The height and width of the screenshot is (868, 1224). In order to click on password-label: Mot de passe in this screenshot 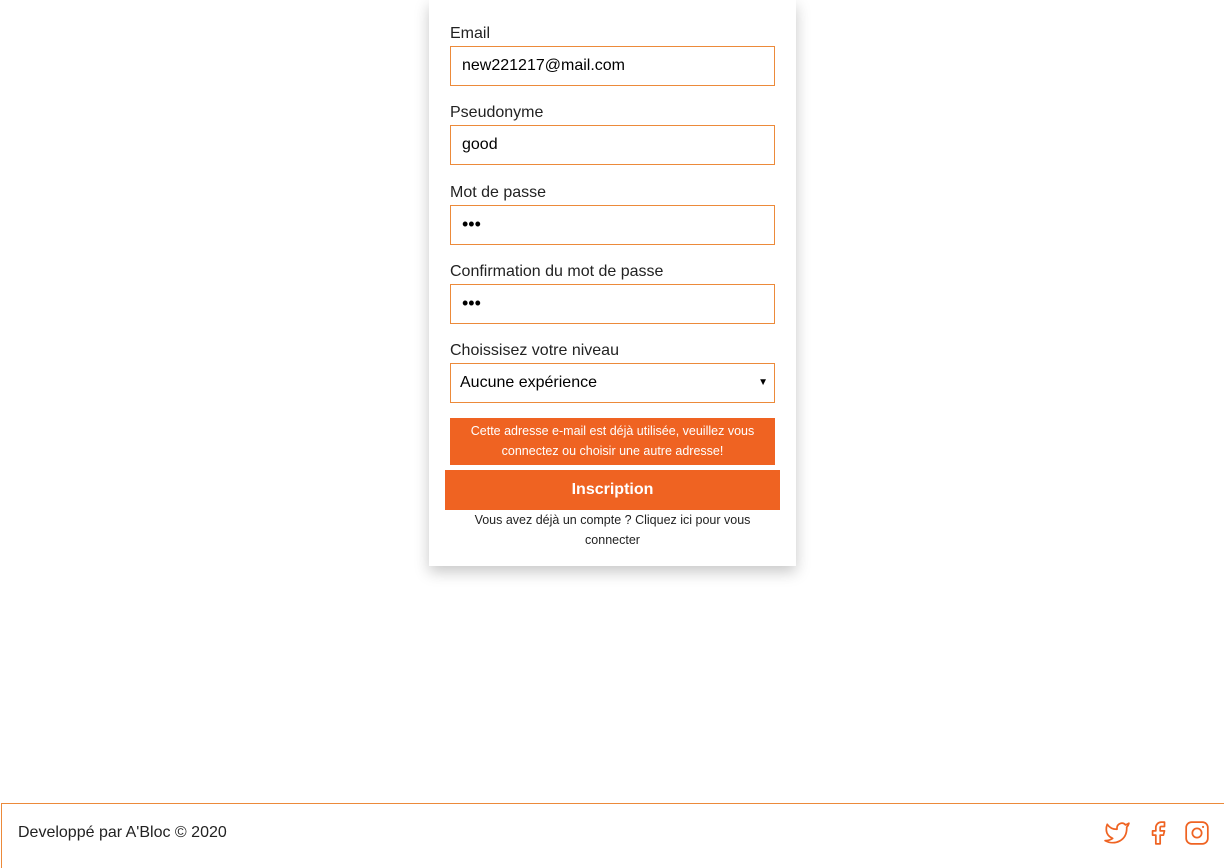, I will do `click(498, 192)`.